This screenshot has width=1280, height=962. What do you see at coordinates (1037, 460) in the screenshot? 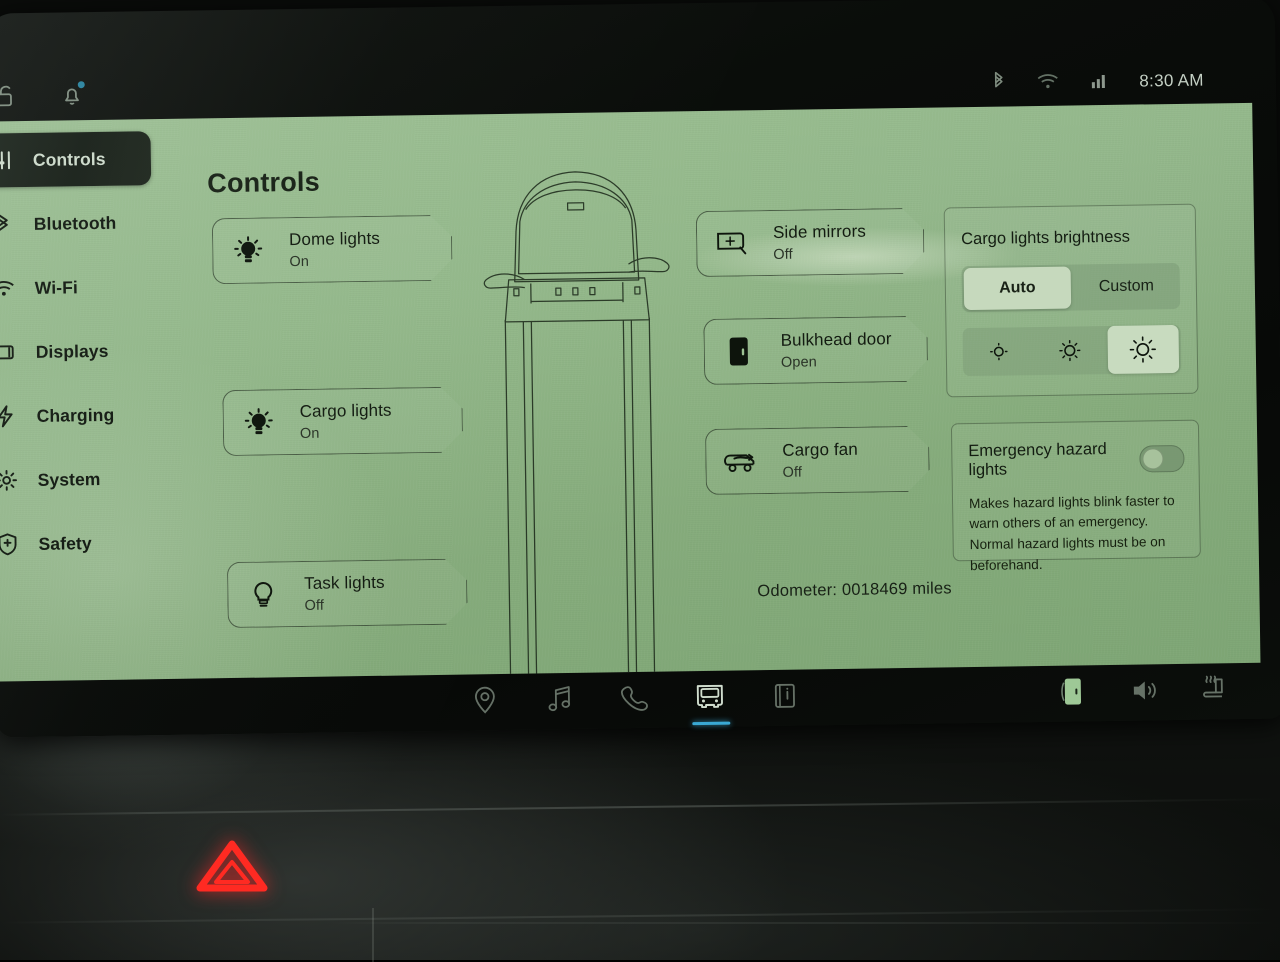
I see `panel-title: Emergency hazard lights` at bounding box center [1037, 460].